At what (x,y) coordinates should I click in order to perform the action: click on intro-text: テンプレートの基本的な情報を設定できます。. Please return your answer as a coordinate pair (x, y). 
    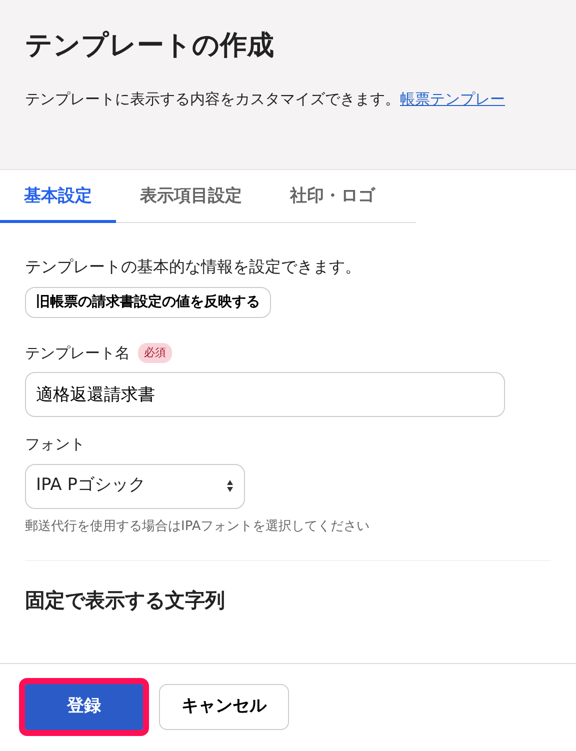
    Looking at the image, I should click on (193, 267).